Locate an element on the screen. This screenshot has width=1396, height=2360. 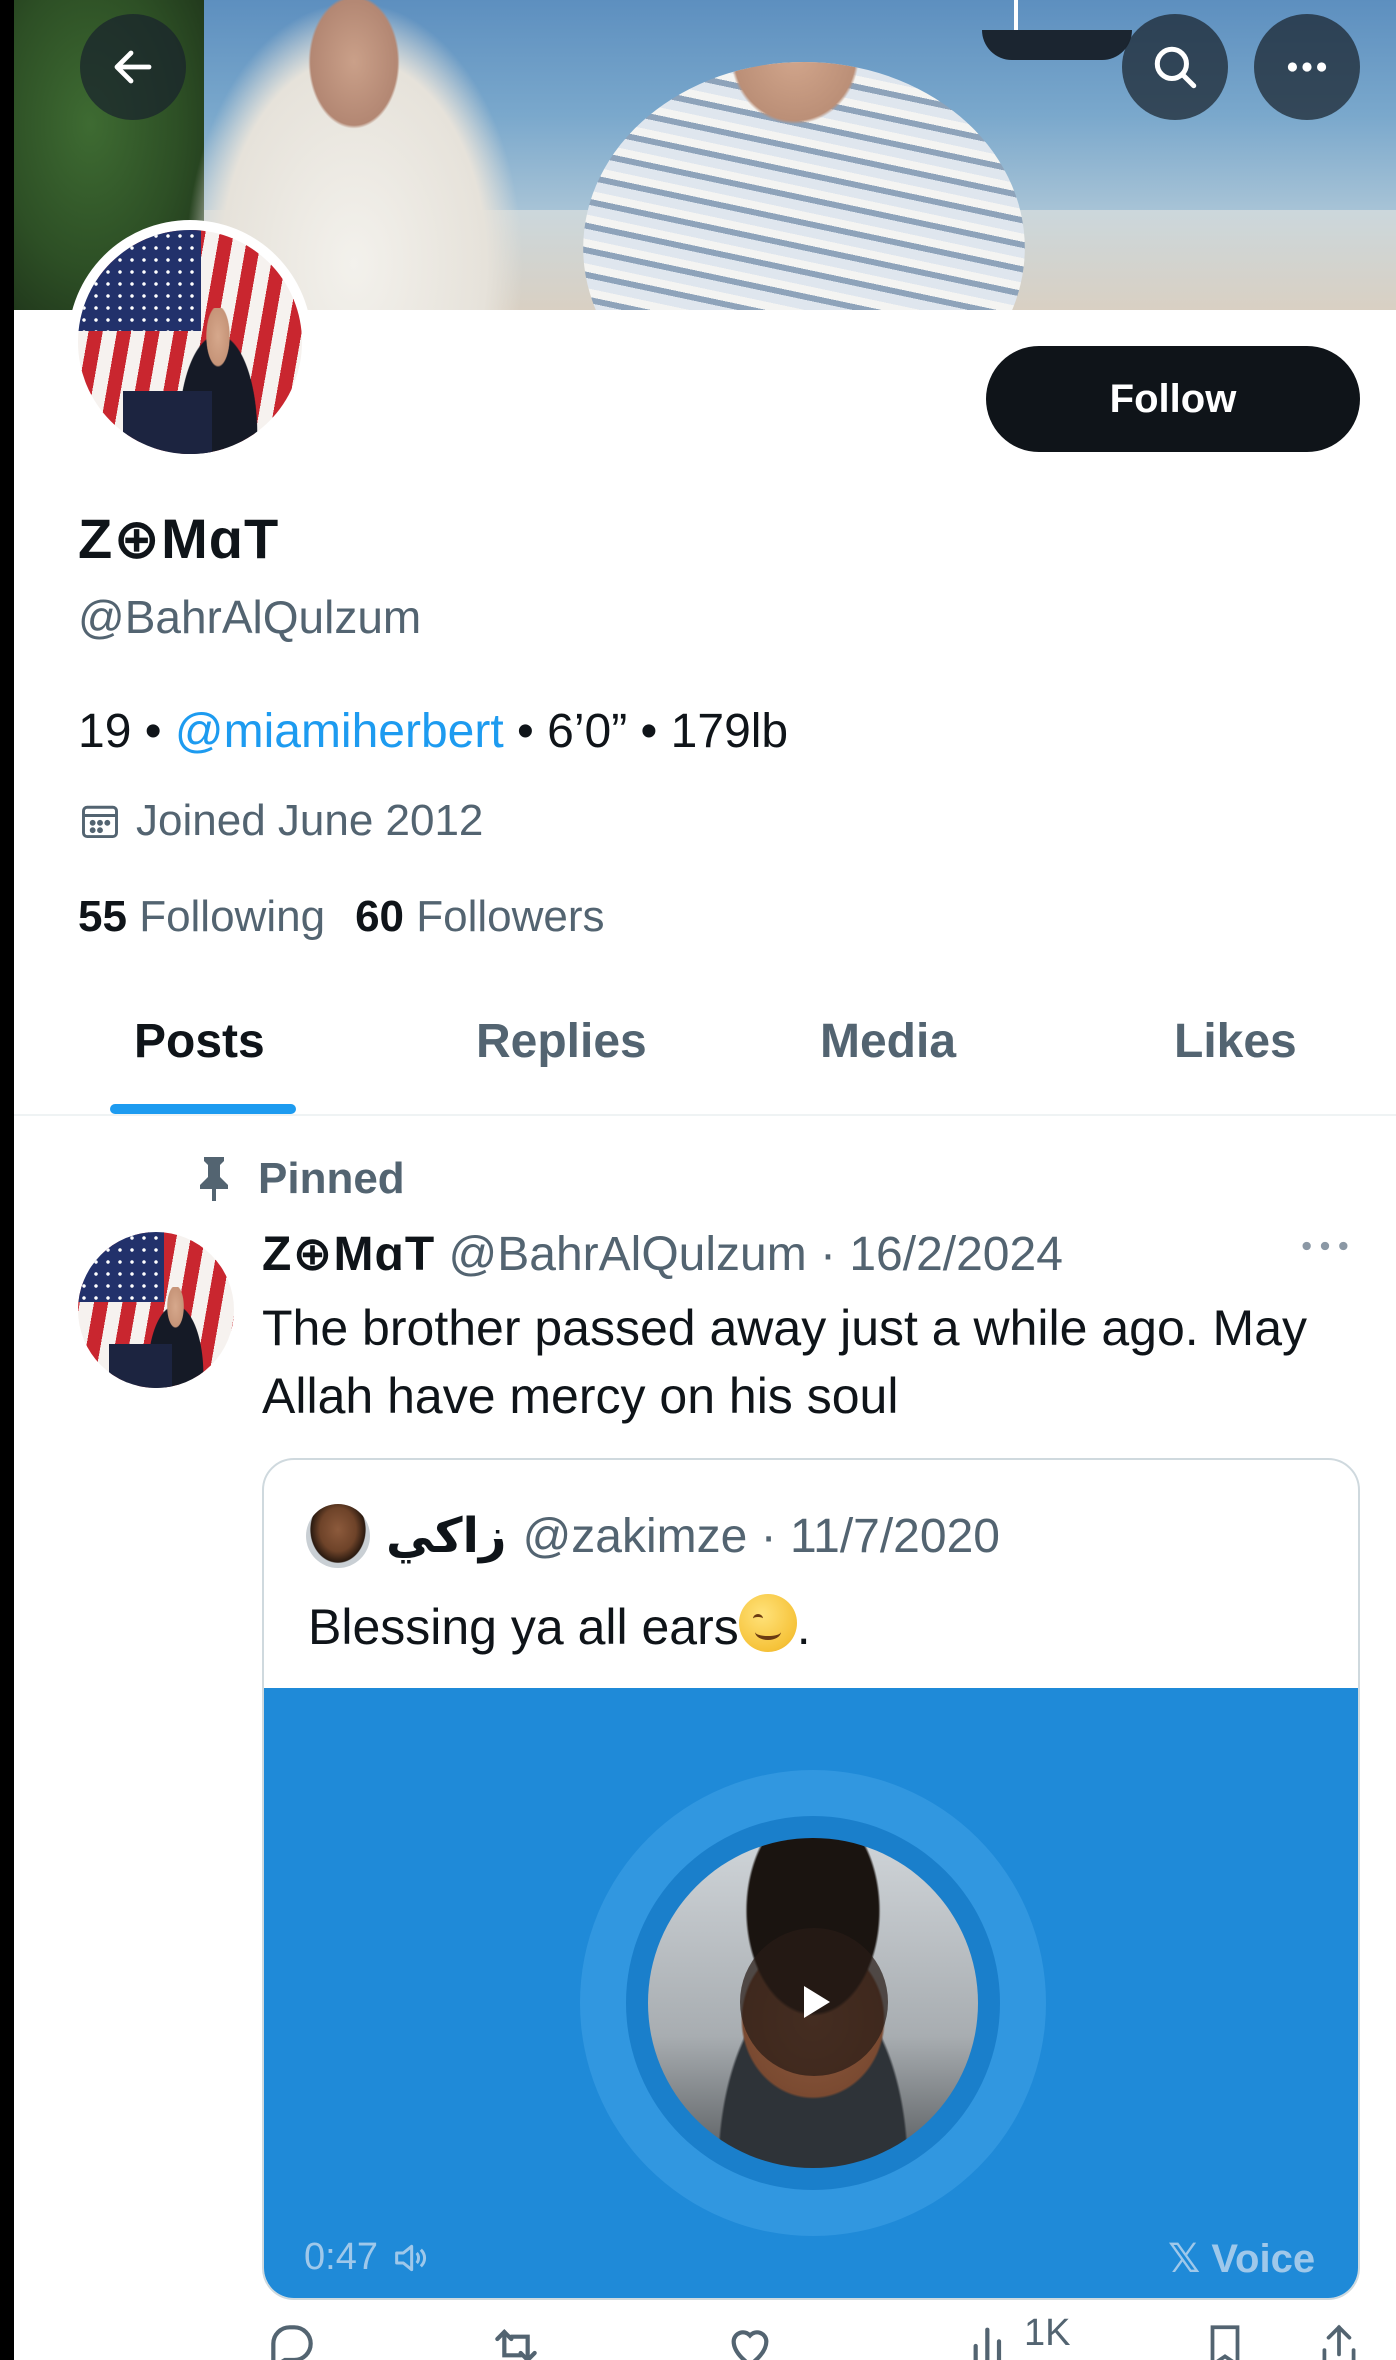
followers-link: 60 Followers is located at coordinates (479, 916).